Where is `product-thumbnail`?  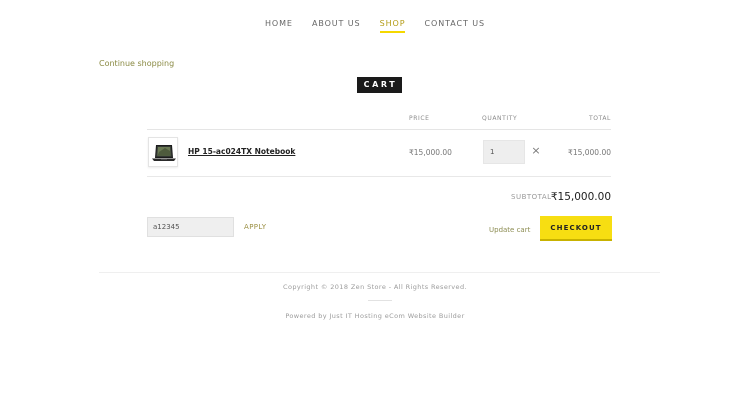 product-thumbnail is located at coordinates (163, 152).